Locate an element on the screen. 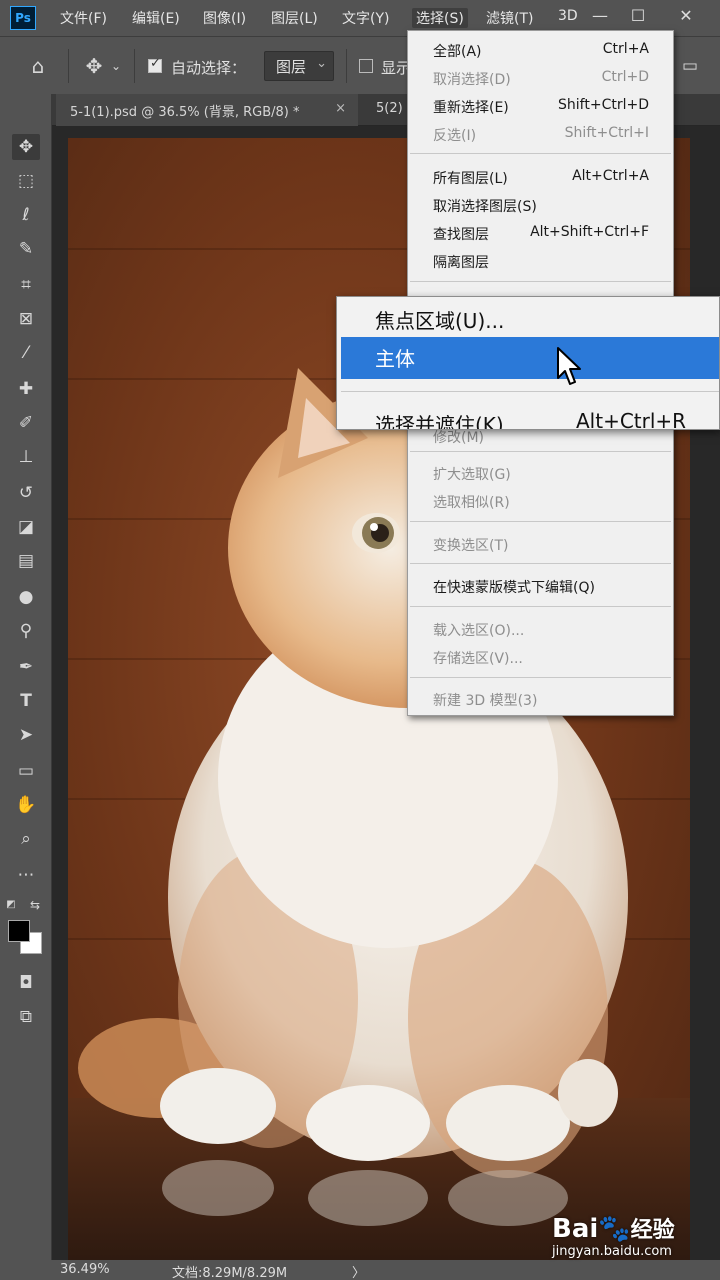  menu-item-find-layers: 查找图层 is located at coordinates (461, 234).